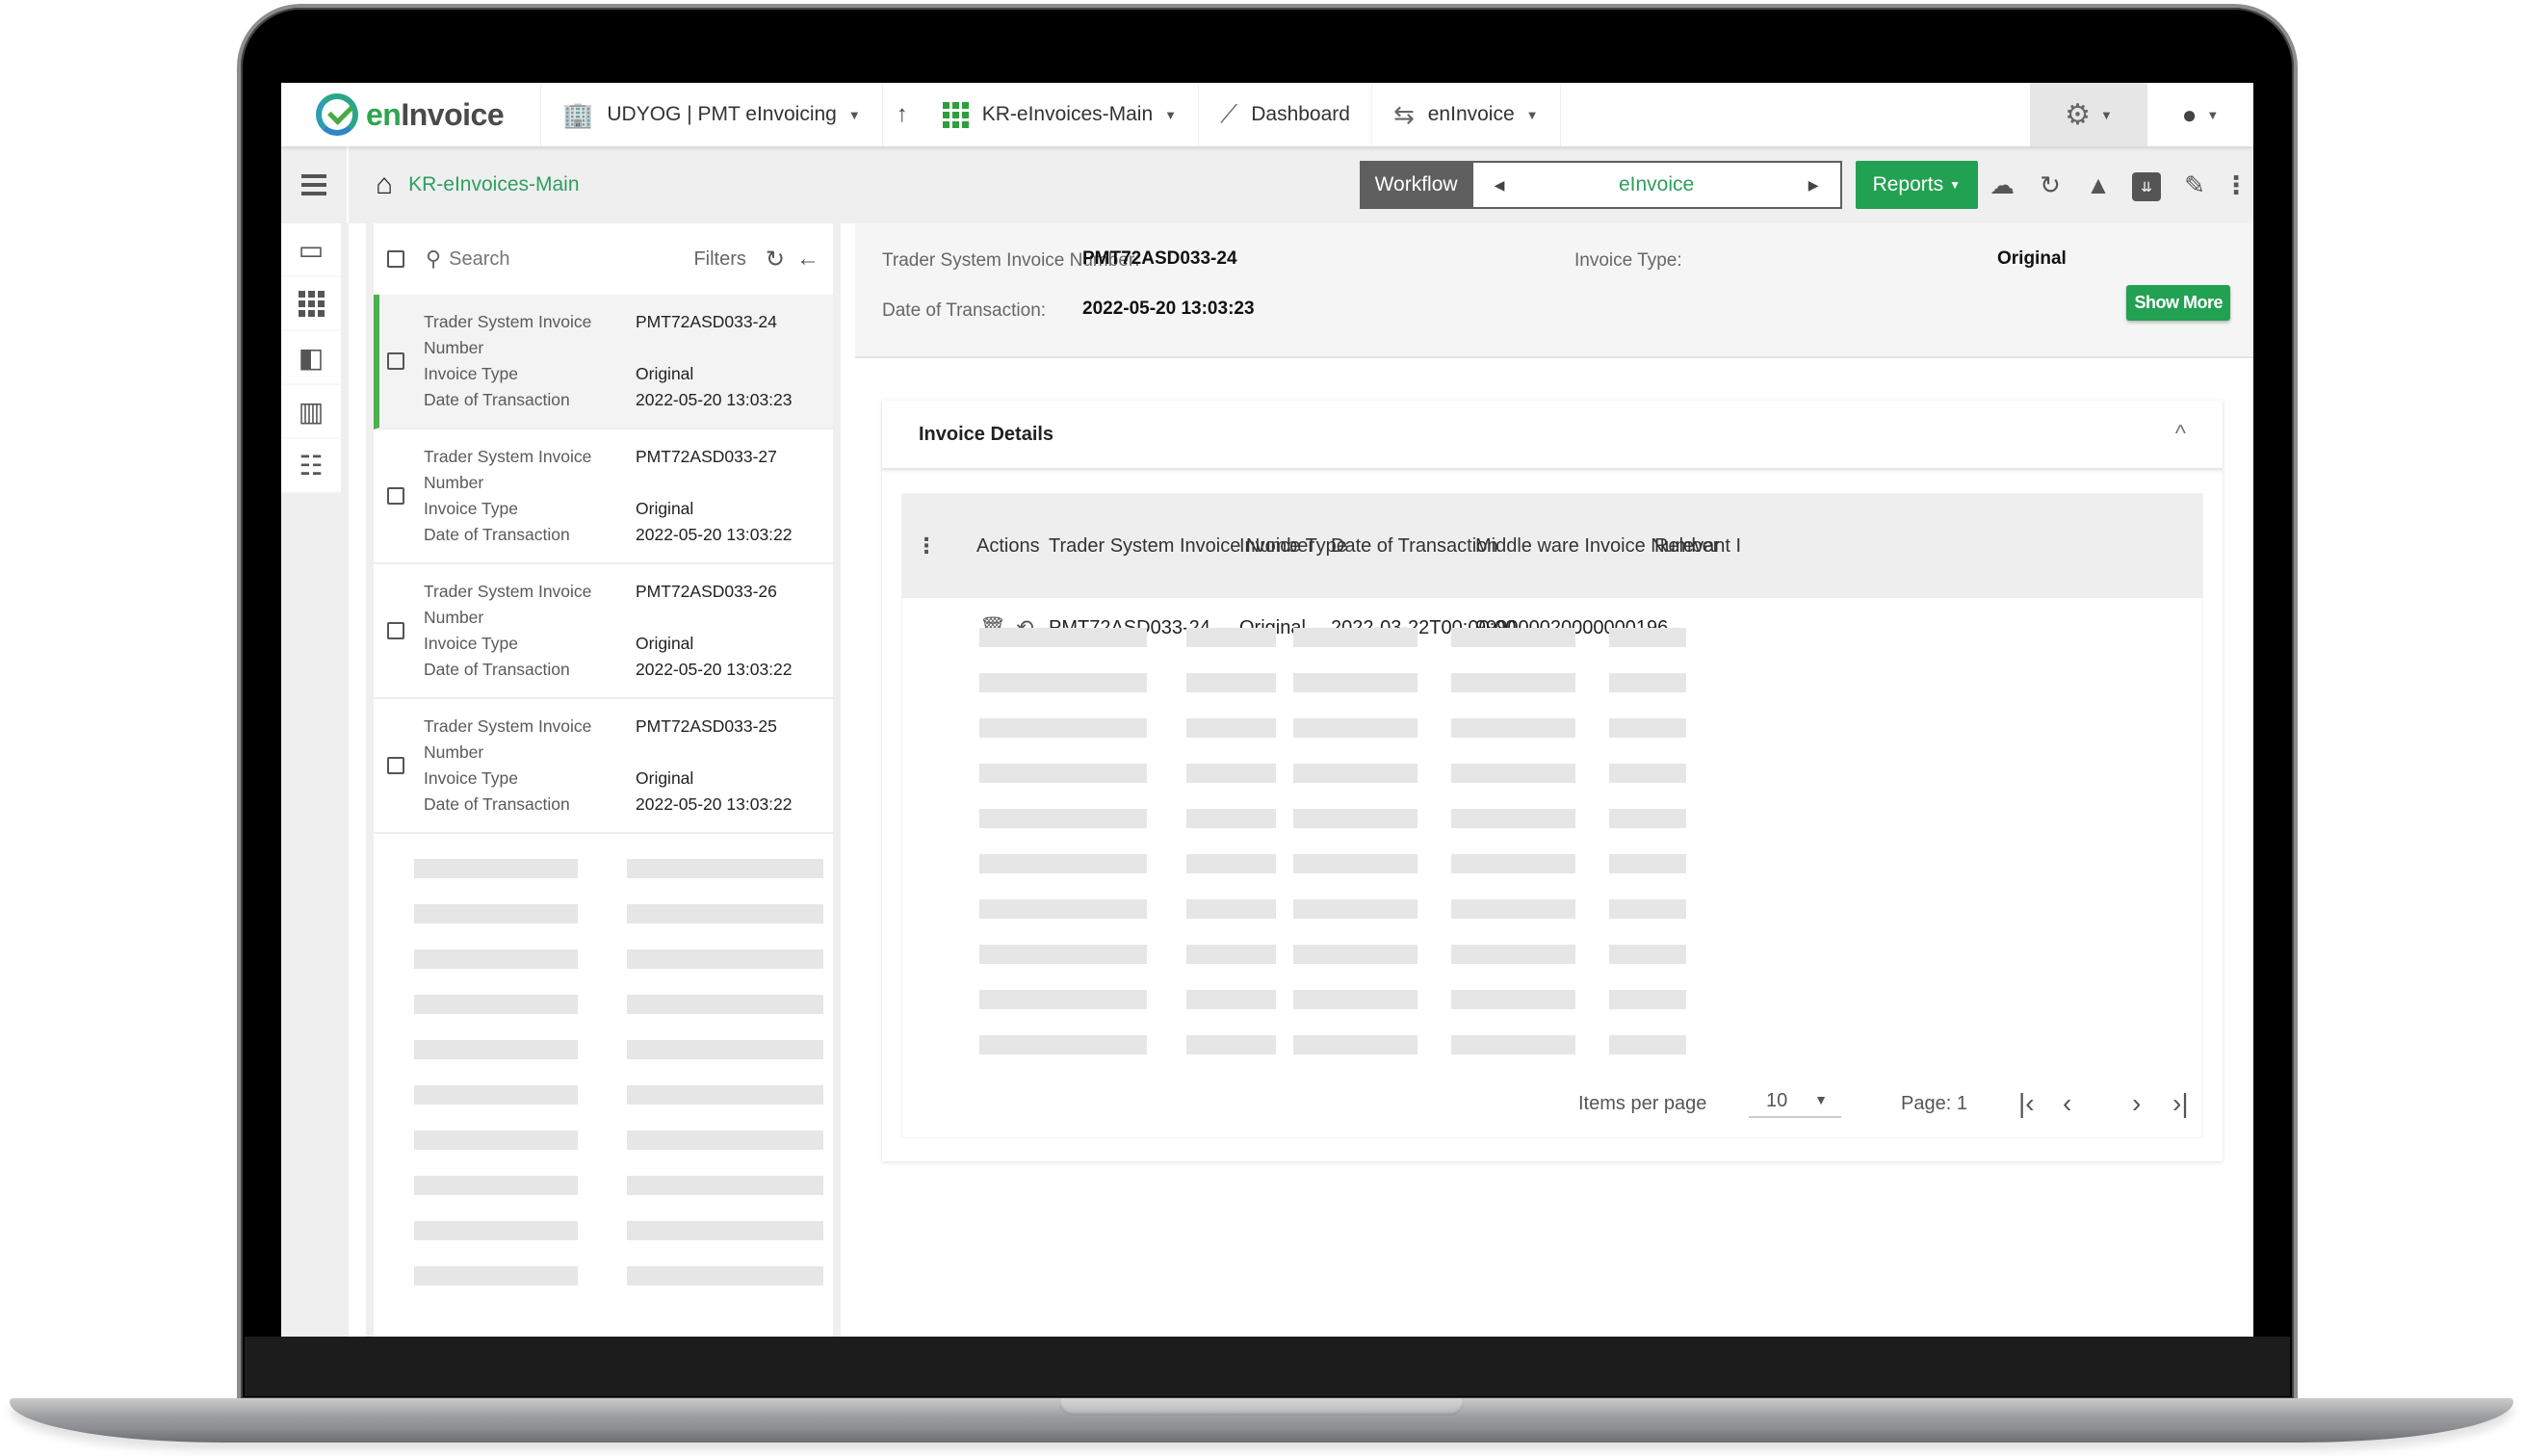 The height and width of the screenshot is (1456, 2523). I want to click on next-page-button: ›, so click(2137, 1103).